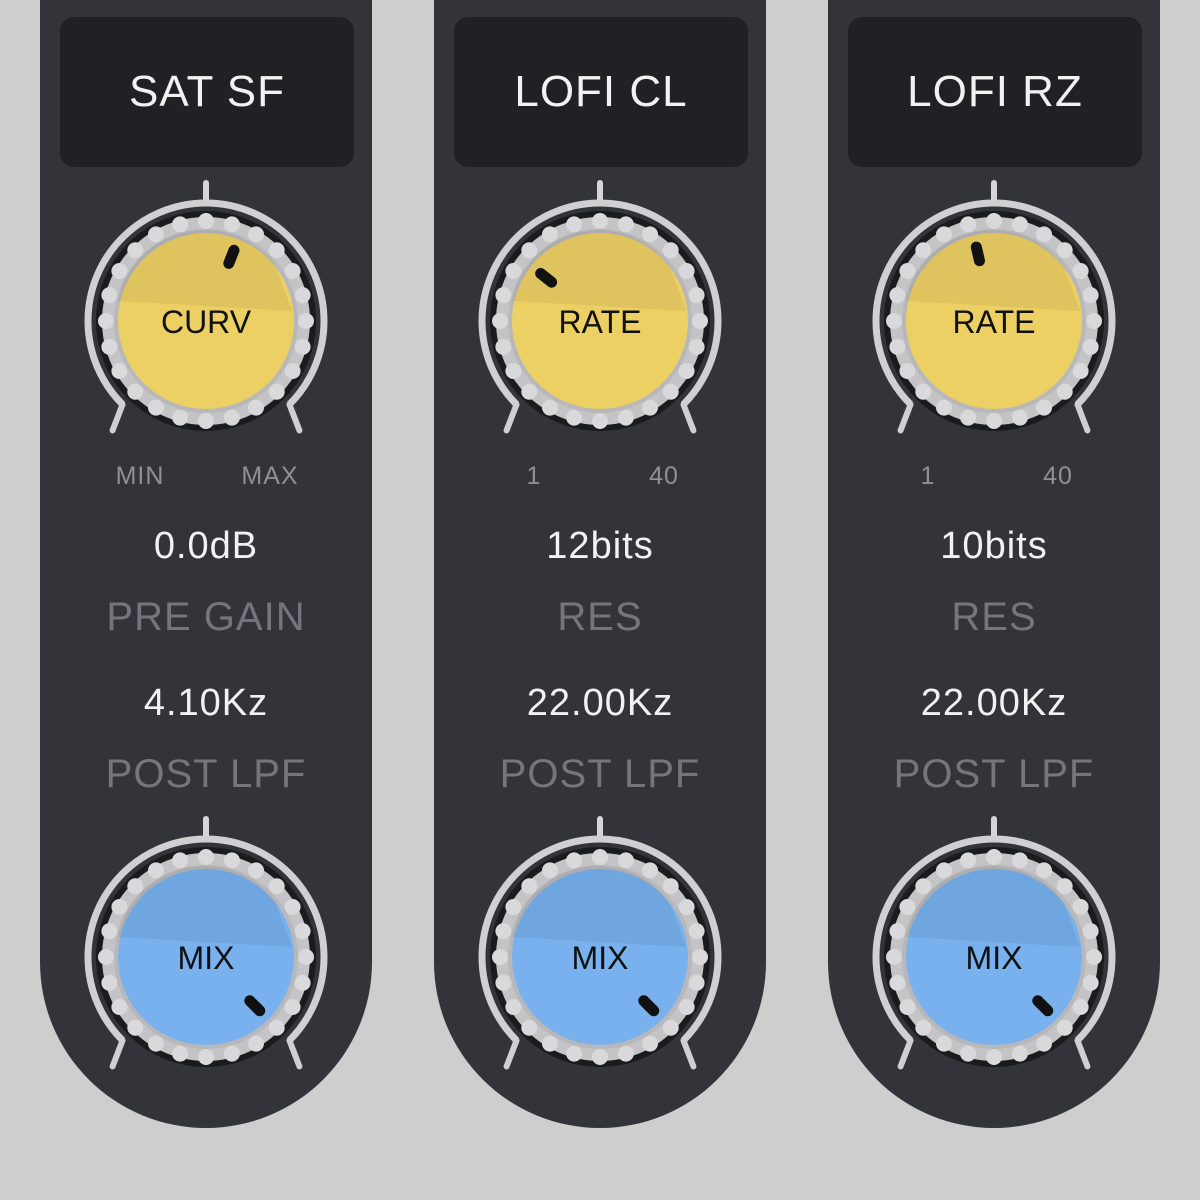 The width and height of the screenshot is (1200, 1200). I want to click on knob-label: CURV, so click(206, 322).